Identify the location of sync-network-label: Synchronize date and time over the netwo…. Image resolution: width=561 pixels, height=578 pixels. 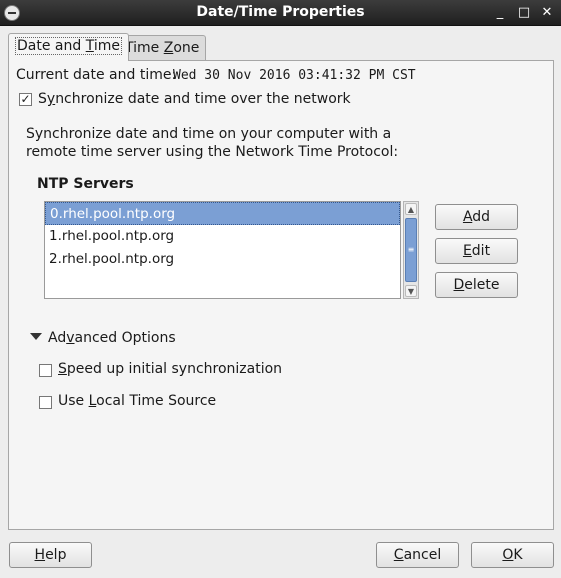
(194, 99).